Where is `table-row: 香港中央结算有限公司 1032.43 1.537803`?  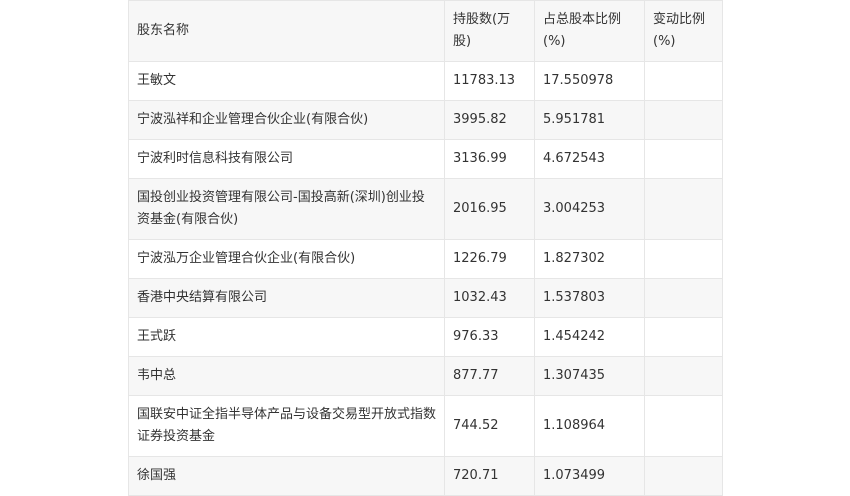
table-row: 香港中央结算有限公司 1032.43 1.537803 is located at coordinates (425, 298).